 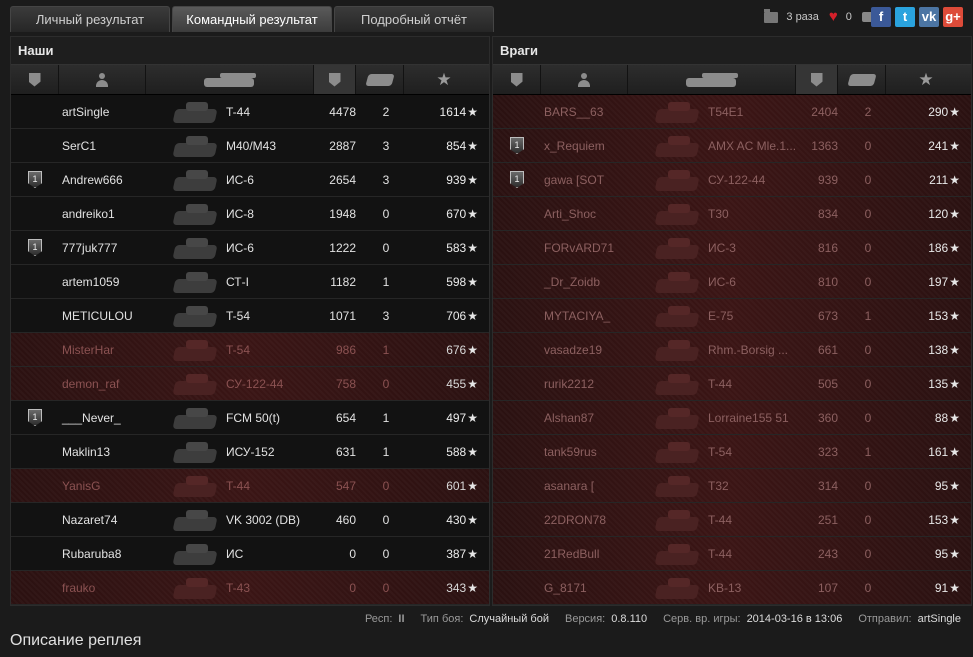 I want to click on score-value: 583, so click(x=456, y=247).